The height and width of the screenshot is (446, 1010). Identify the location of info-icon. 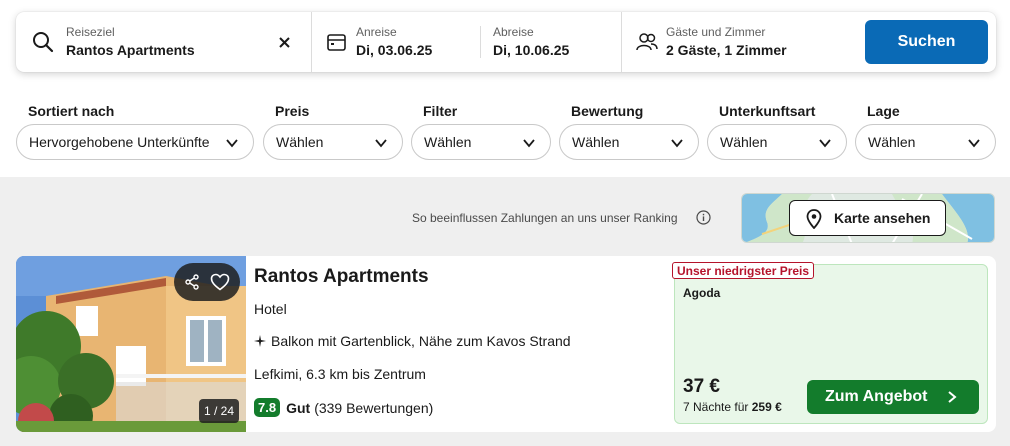
(703, 217).